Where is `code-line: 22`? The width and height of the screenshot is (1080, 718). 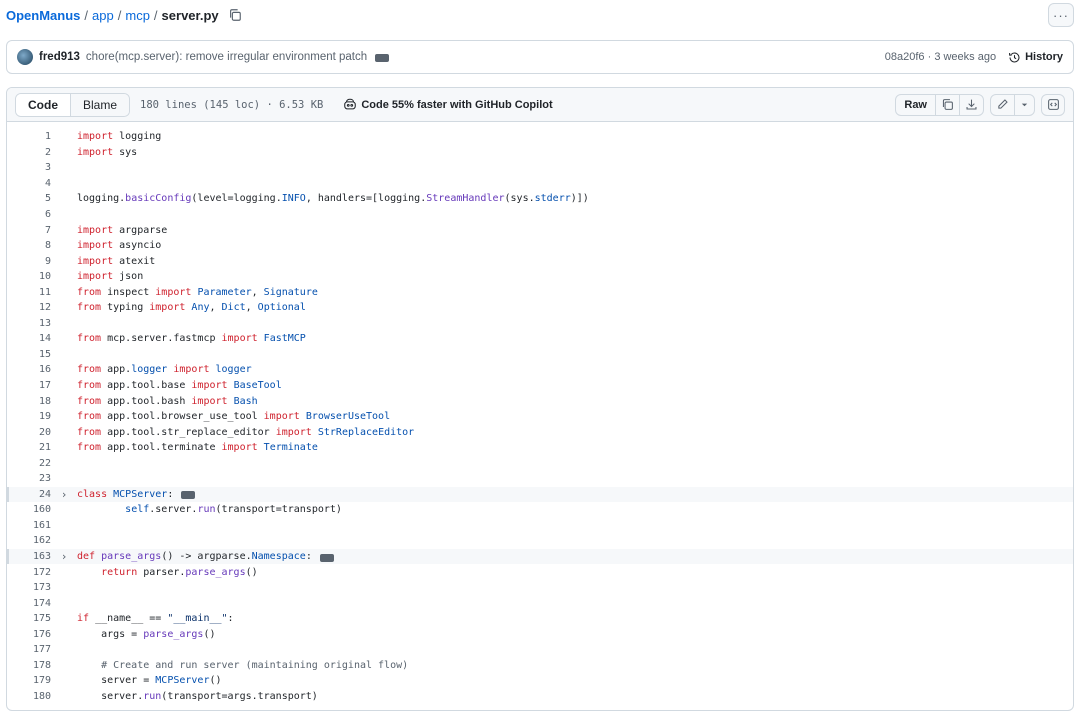 code-line: 22 is located at coordinates (540, 463).